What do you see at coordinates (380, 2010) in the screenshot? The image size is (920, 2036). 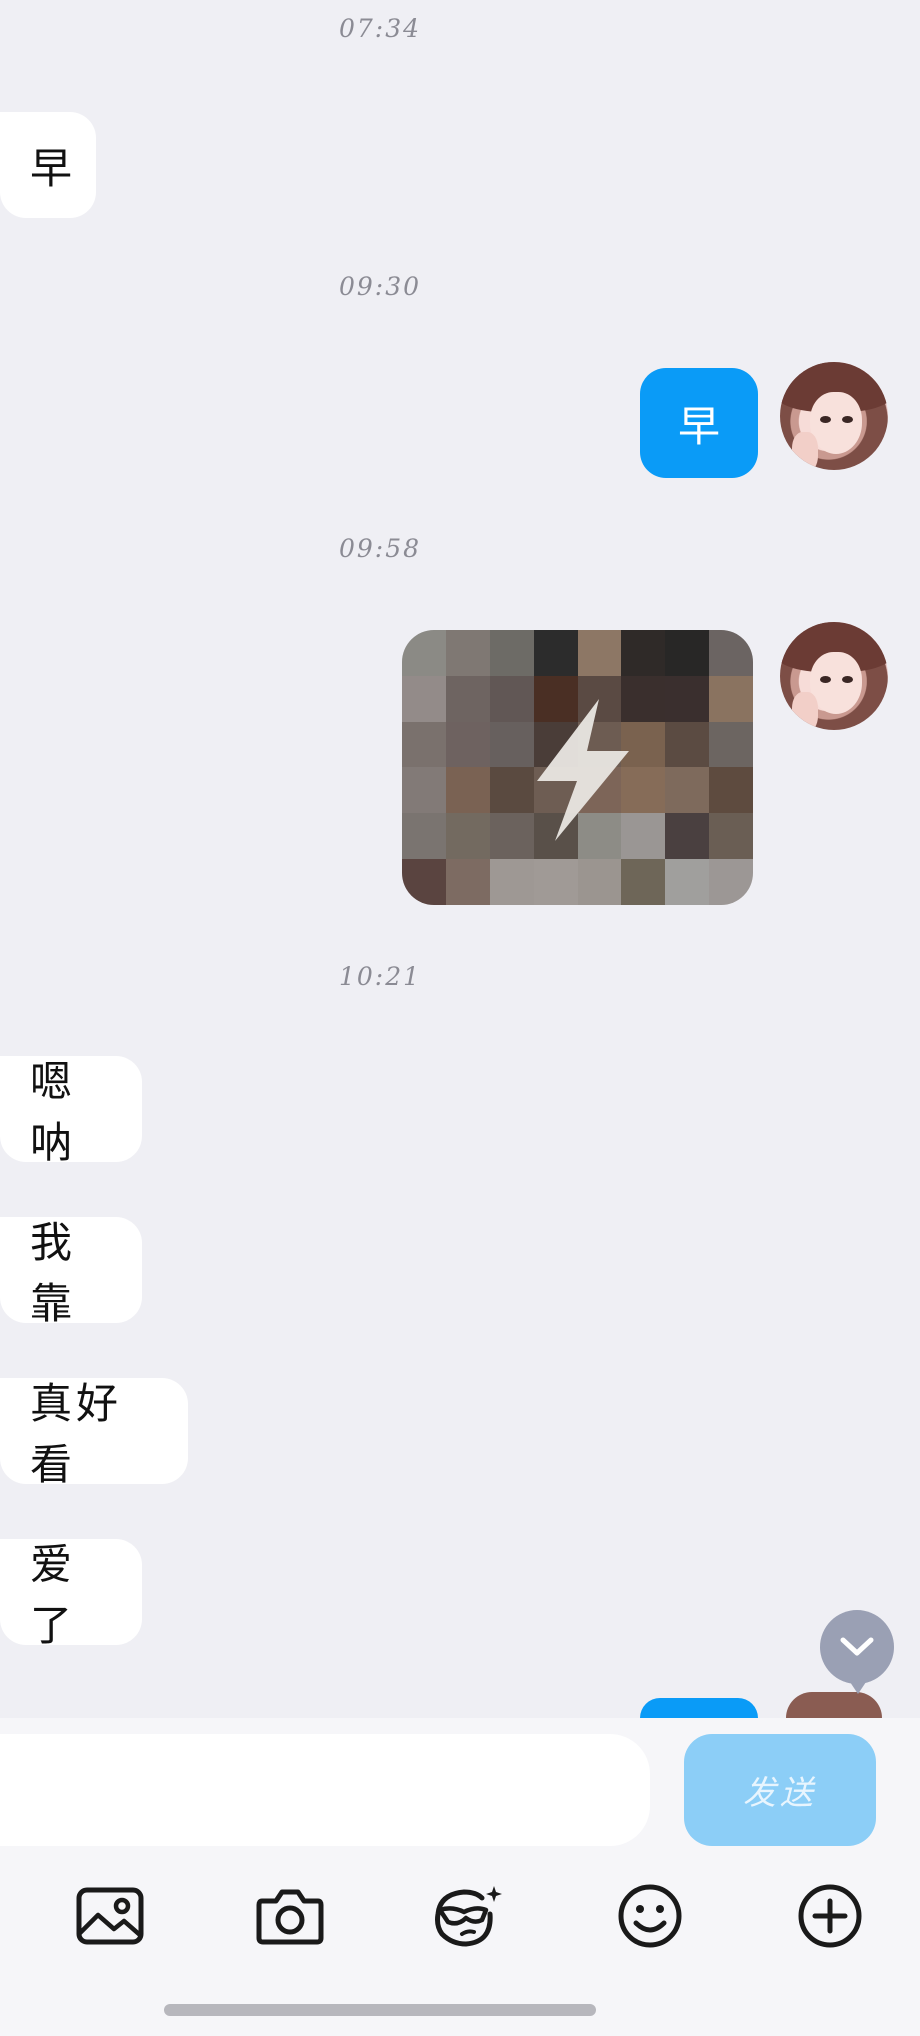 I see `home-indicator` at bounding box center [380, 2010].